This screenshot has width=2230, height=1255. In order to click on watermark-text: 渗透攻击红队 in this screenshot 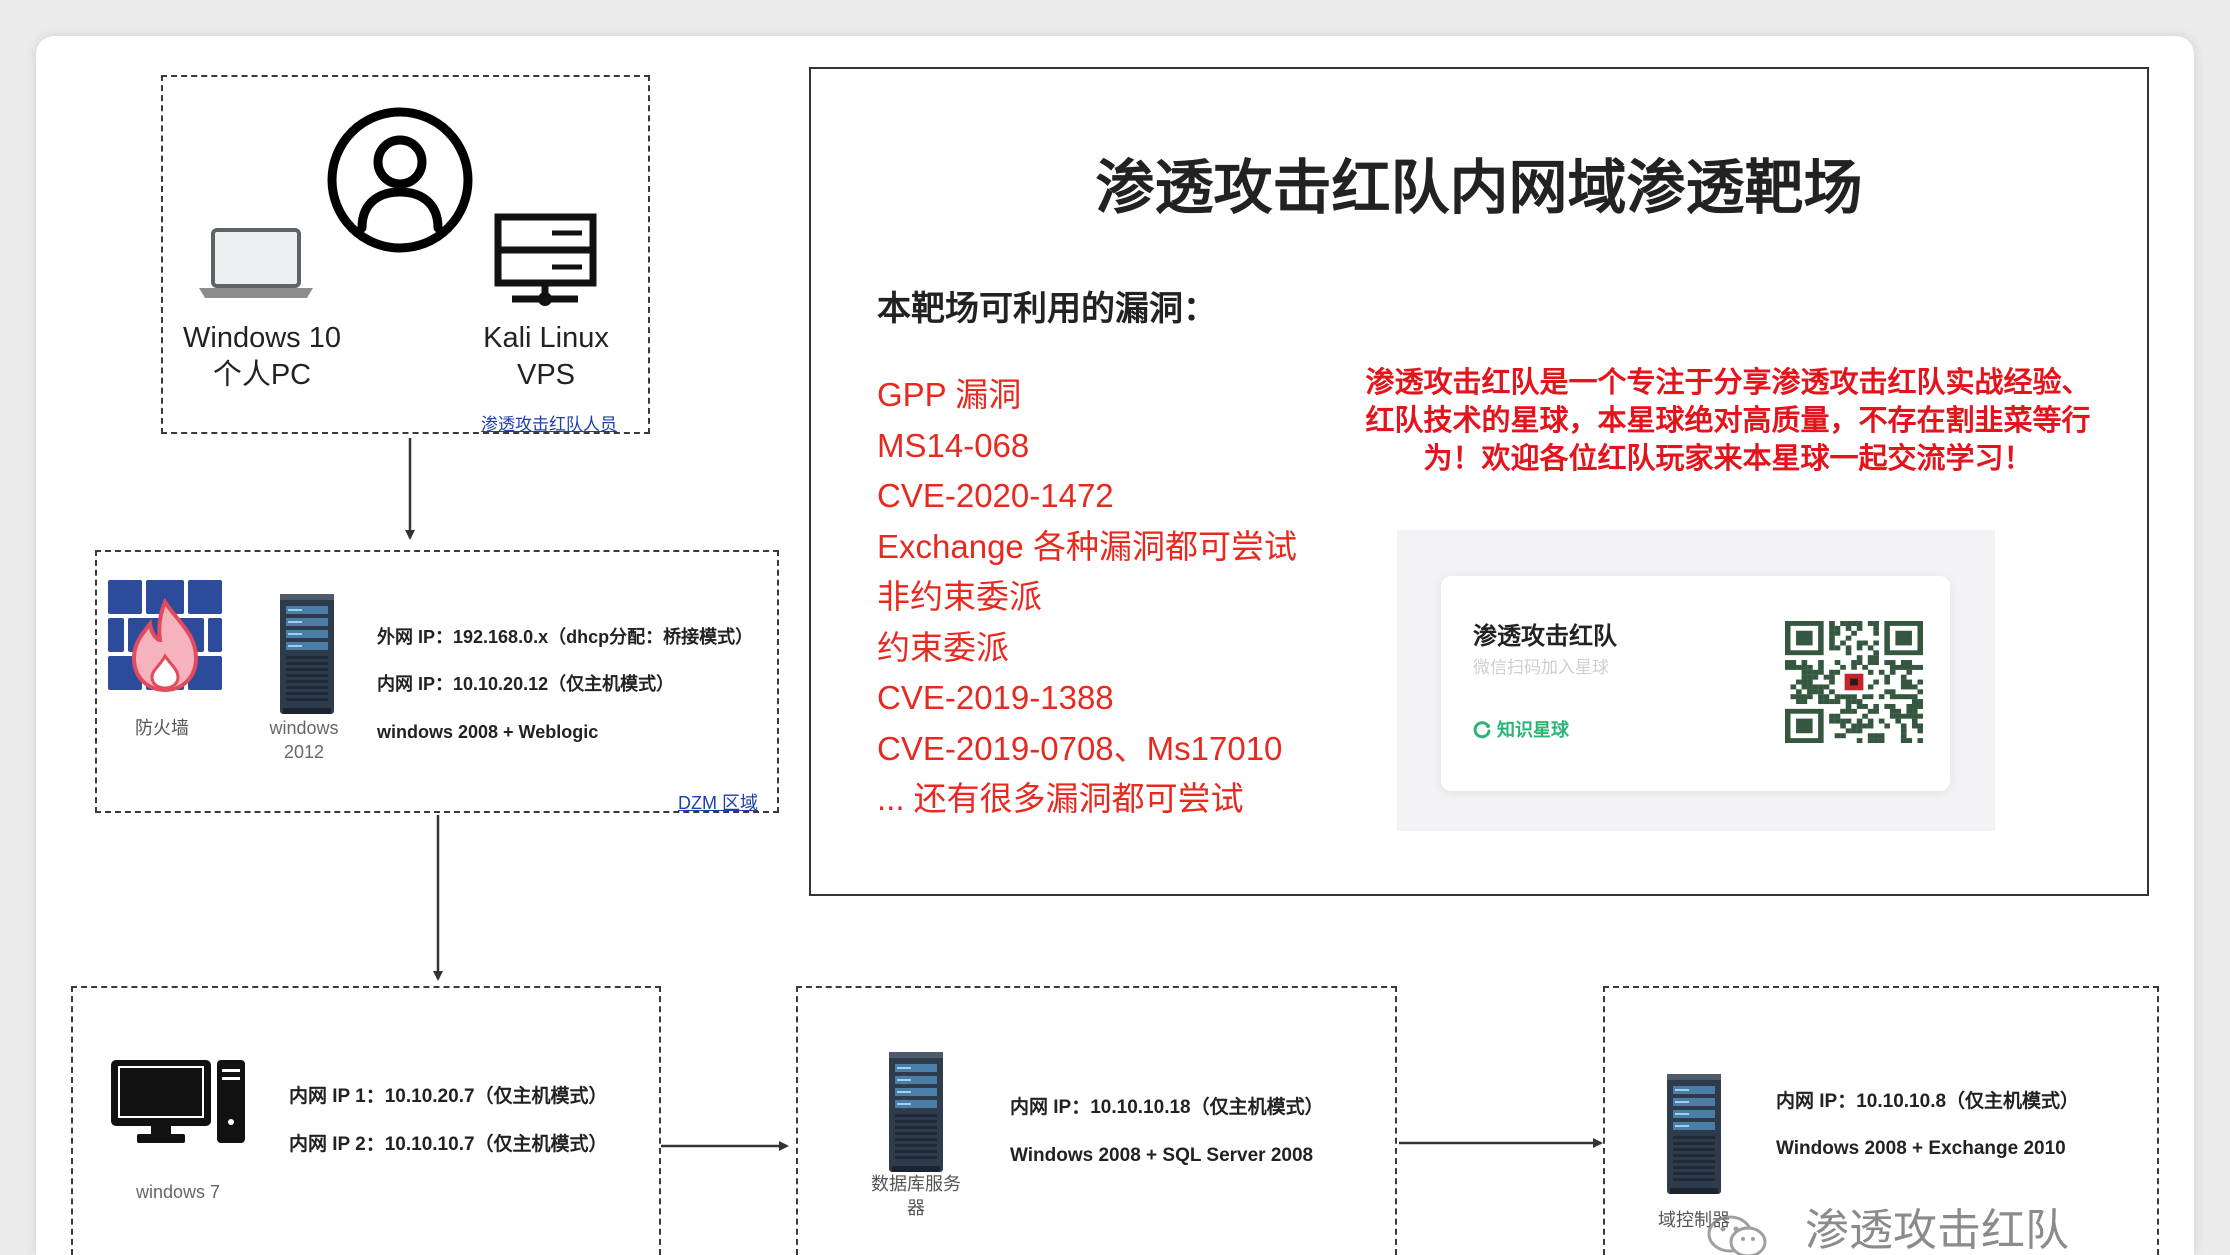, I will do `click(1937, 1230)`.